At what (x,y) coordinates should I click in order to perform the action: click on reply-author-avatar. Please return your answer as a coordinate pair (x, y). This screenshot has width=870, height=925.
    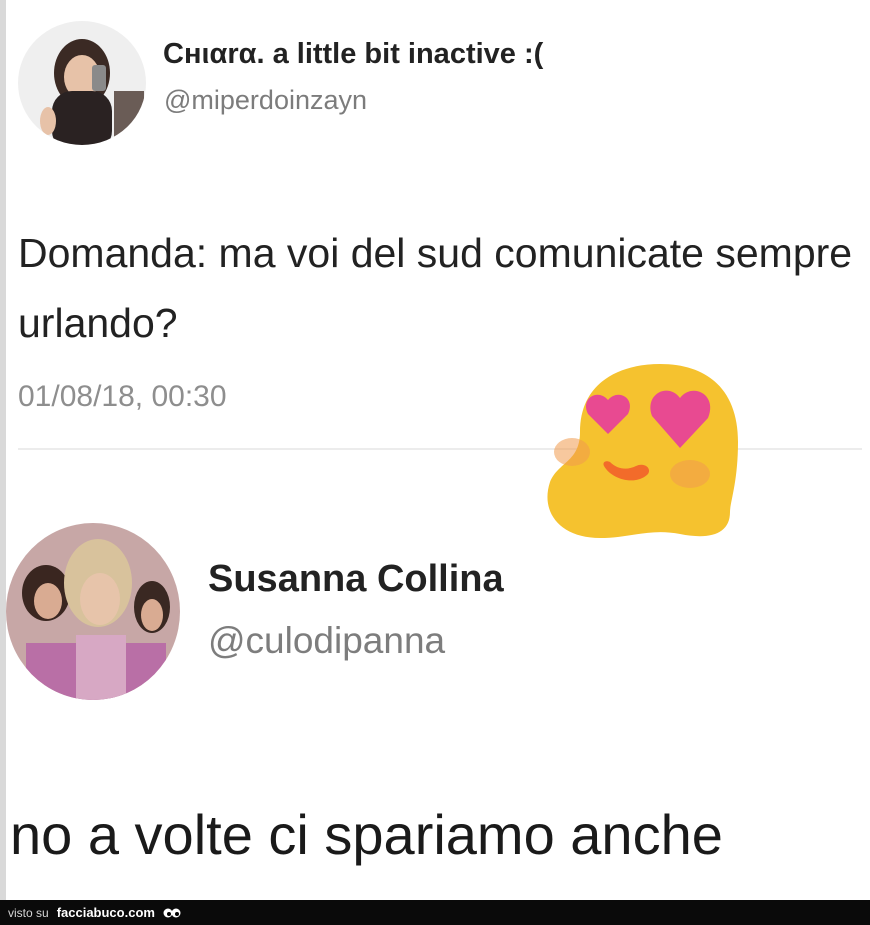
    Looking at the image, I should click on (93, 611).